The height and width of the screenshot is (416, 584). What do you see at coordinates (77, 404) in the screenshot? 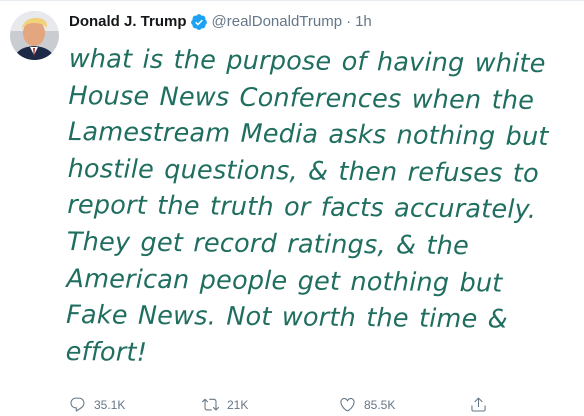
I see `reply-icon` at bounding box center [77, 404].